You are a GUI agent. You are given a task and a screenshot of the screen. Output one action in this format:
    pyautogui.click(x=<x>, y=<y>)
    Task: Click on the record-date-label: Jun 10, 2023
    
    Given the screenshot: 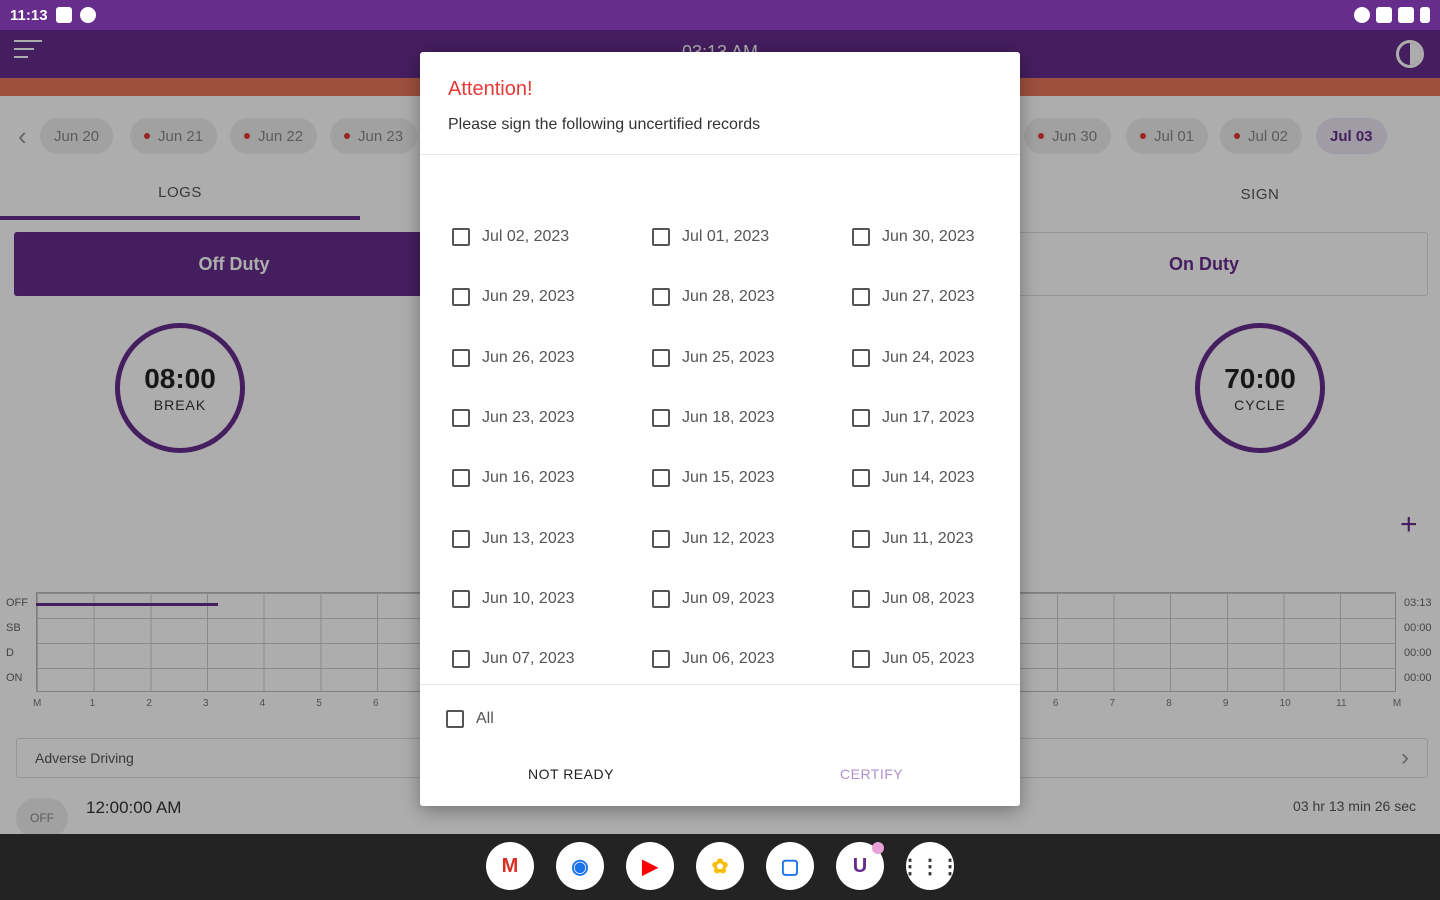 What is the action you would take?
    pyautogui.click(x=528, y=598)
    